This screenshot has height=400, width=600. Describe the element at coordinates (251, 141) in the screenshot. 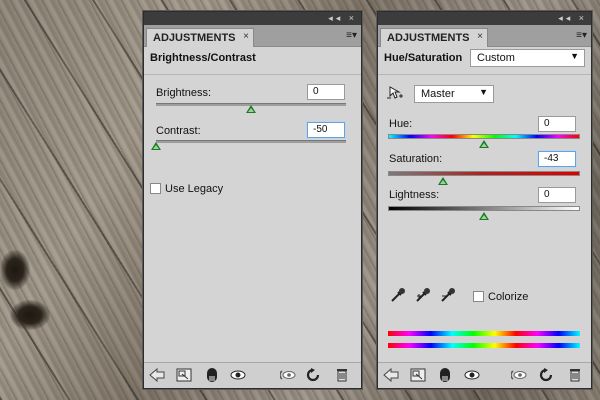

I see `contrast-slider-track` at that location.